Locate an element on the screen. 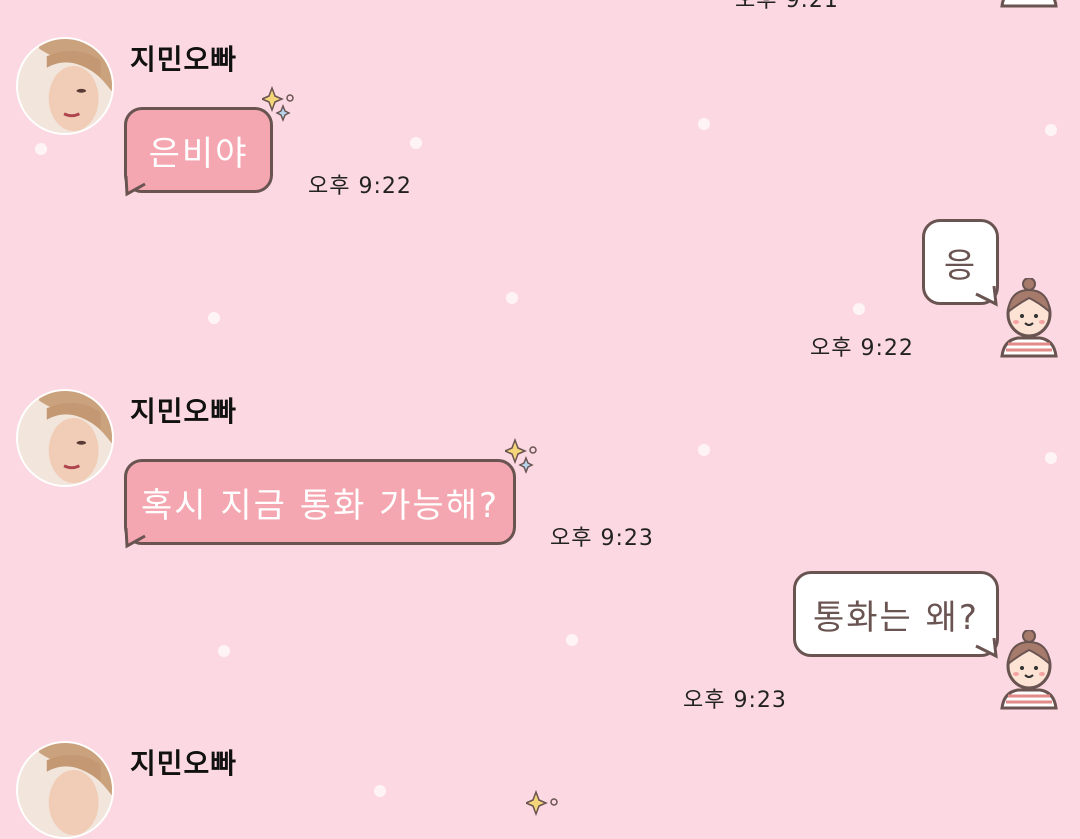 This screenshot has height=839, width=1080. message-time: 오후 9:21 is located at coordinates (787, 6).